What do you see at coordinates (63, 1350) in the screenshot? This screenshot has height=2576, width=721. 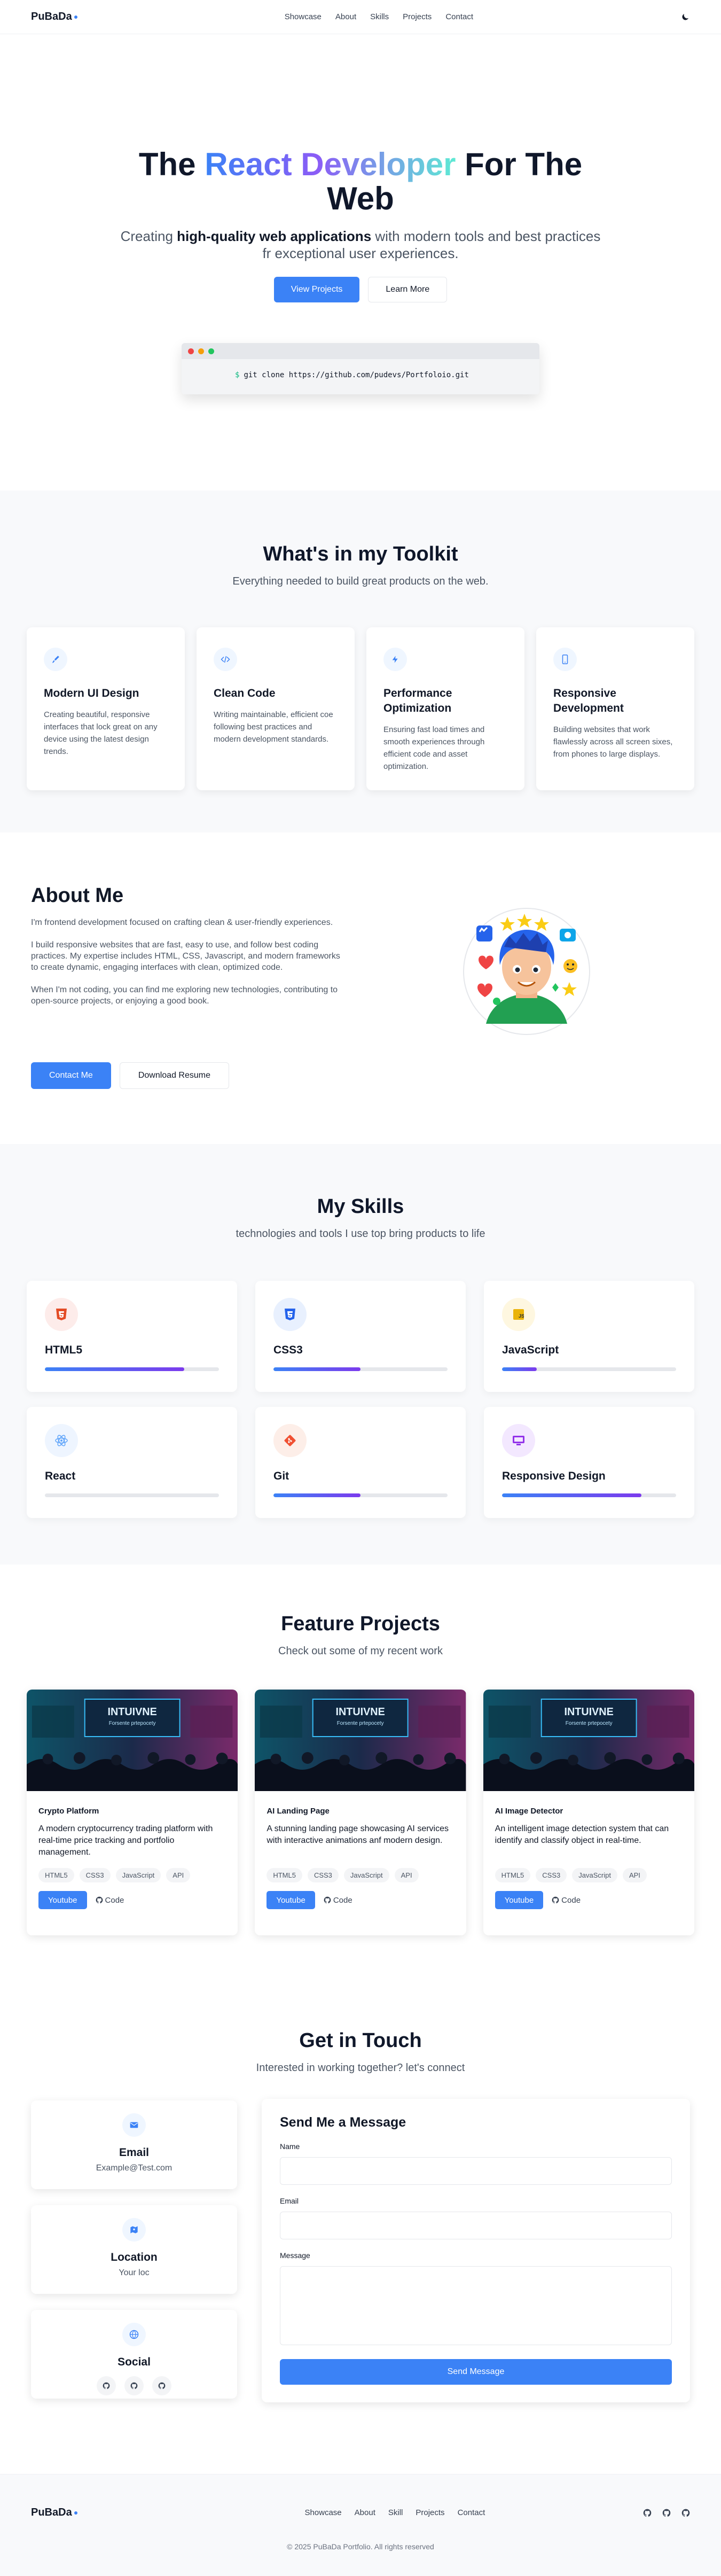 I see `skill-name: HTML5` at bounding box center [63, 1350].